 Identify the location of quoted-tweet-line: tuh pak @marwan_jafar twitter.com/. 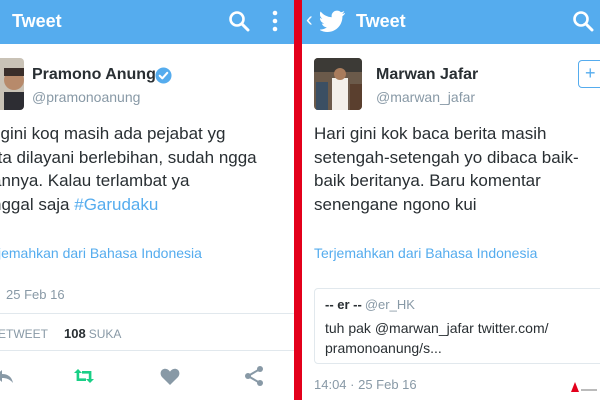
(437, 328).